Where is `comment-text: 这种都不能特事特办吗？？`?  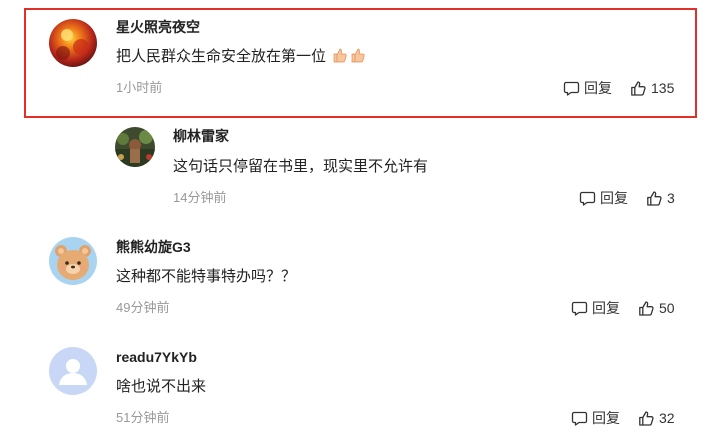 comment-text: 这种都不能特事特办吗？？ is located at coordinates (206, 276).